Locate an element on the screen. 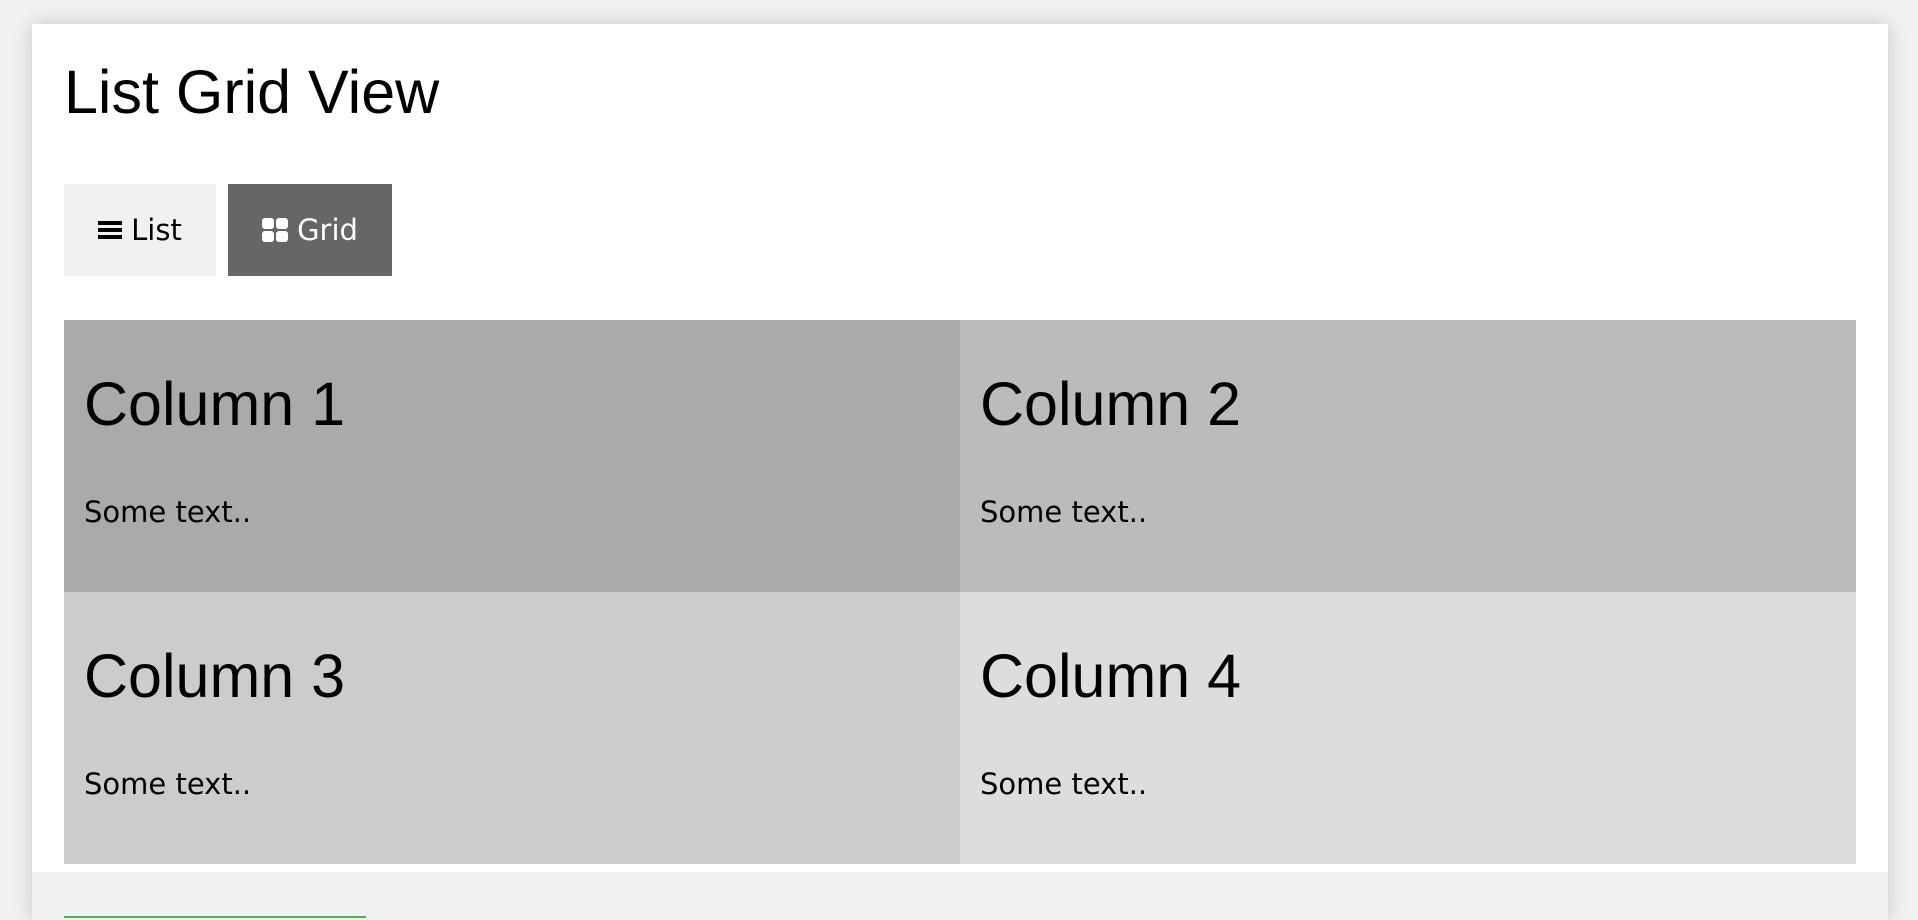  list-view-button: List is located at coordinates (140, 230).